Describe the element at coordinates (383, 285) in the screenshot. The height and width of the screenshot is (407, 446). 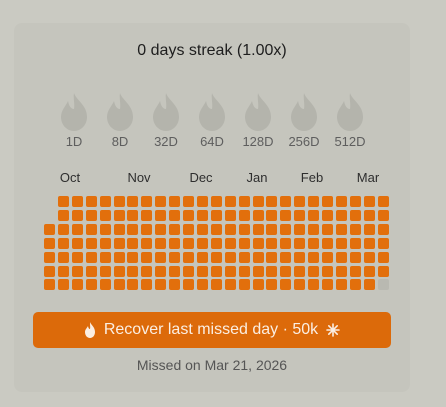
I see `missed-day-cell` at that location.